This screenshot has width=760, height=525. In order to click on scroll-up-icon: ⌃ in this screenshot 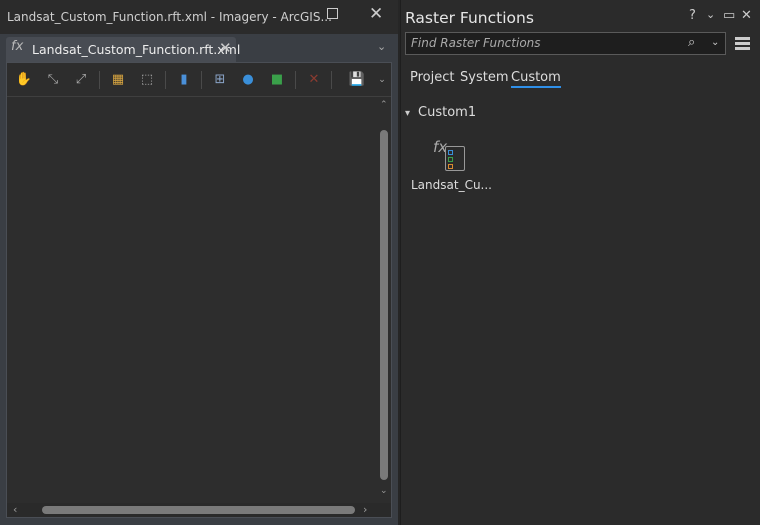, I will do `click(384, 105)`.